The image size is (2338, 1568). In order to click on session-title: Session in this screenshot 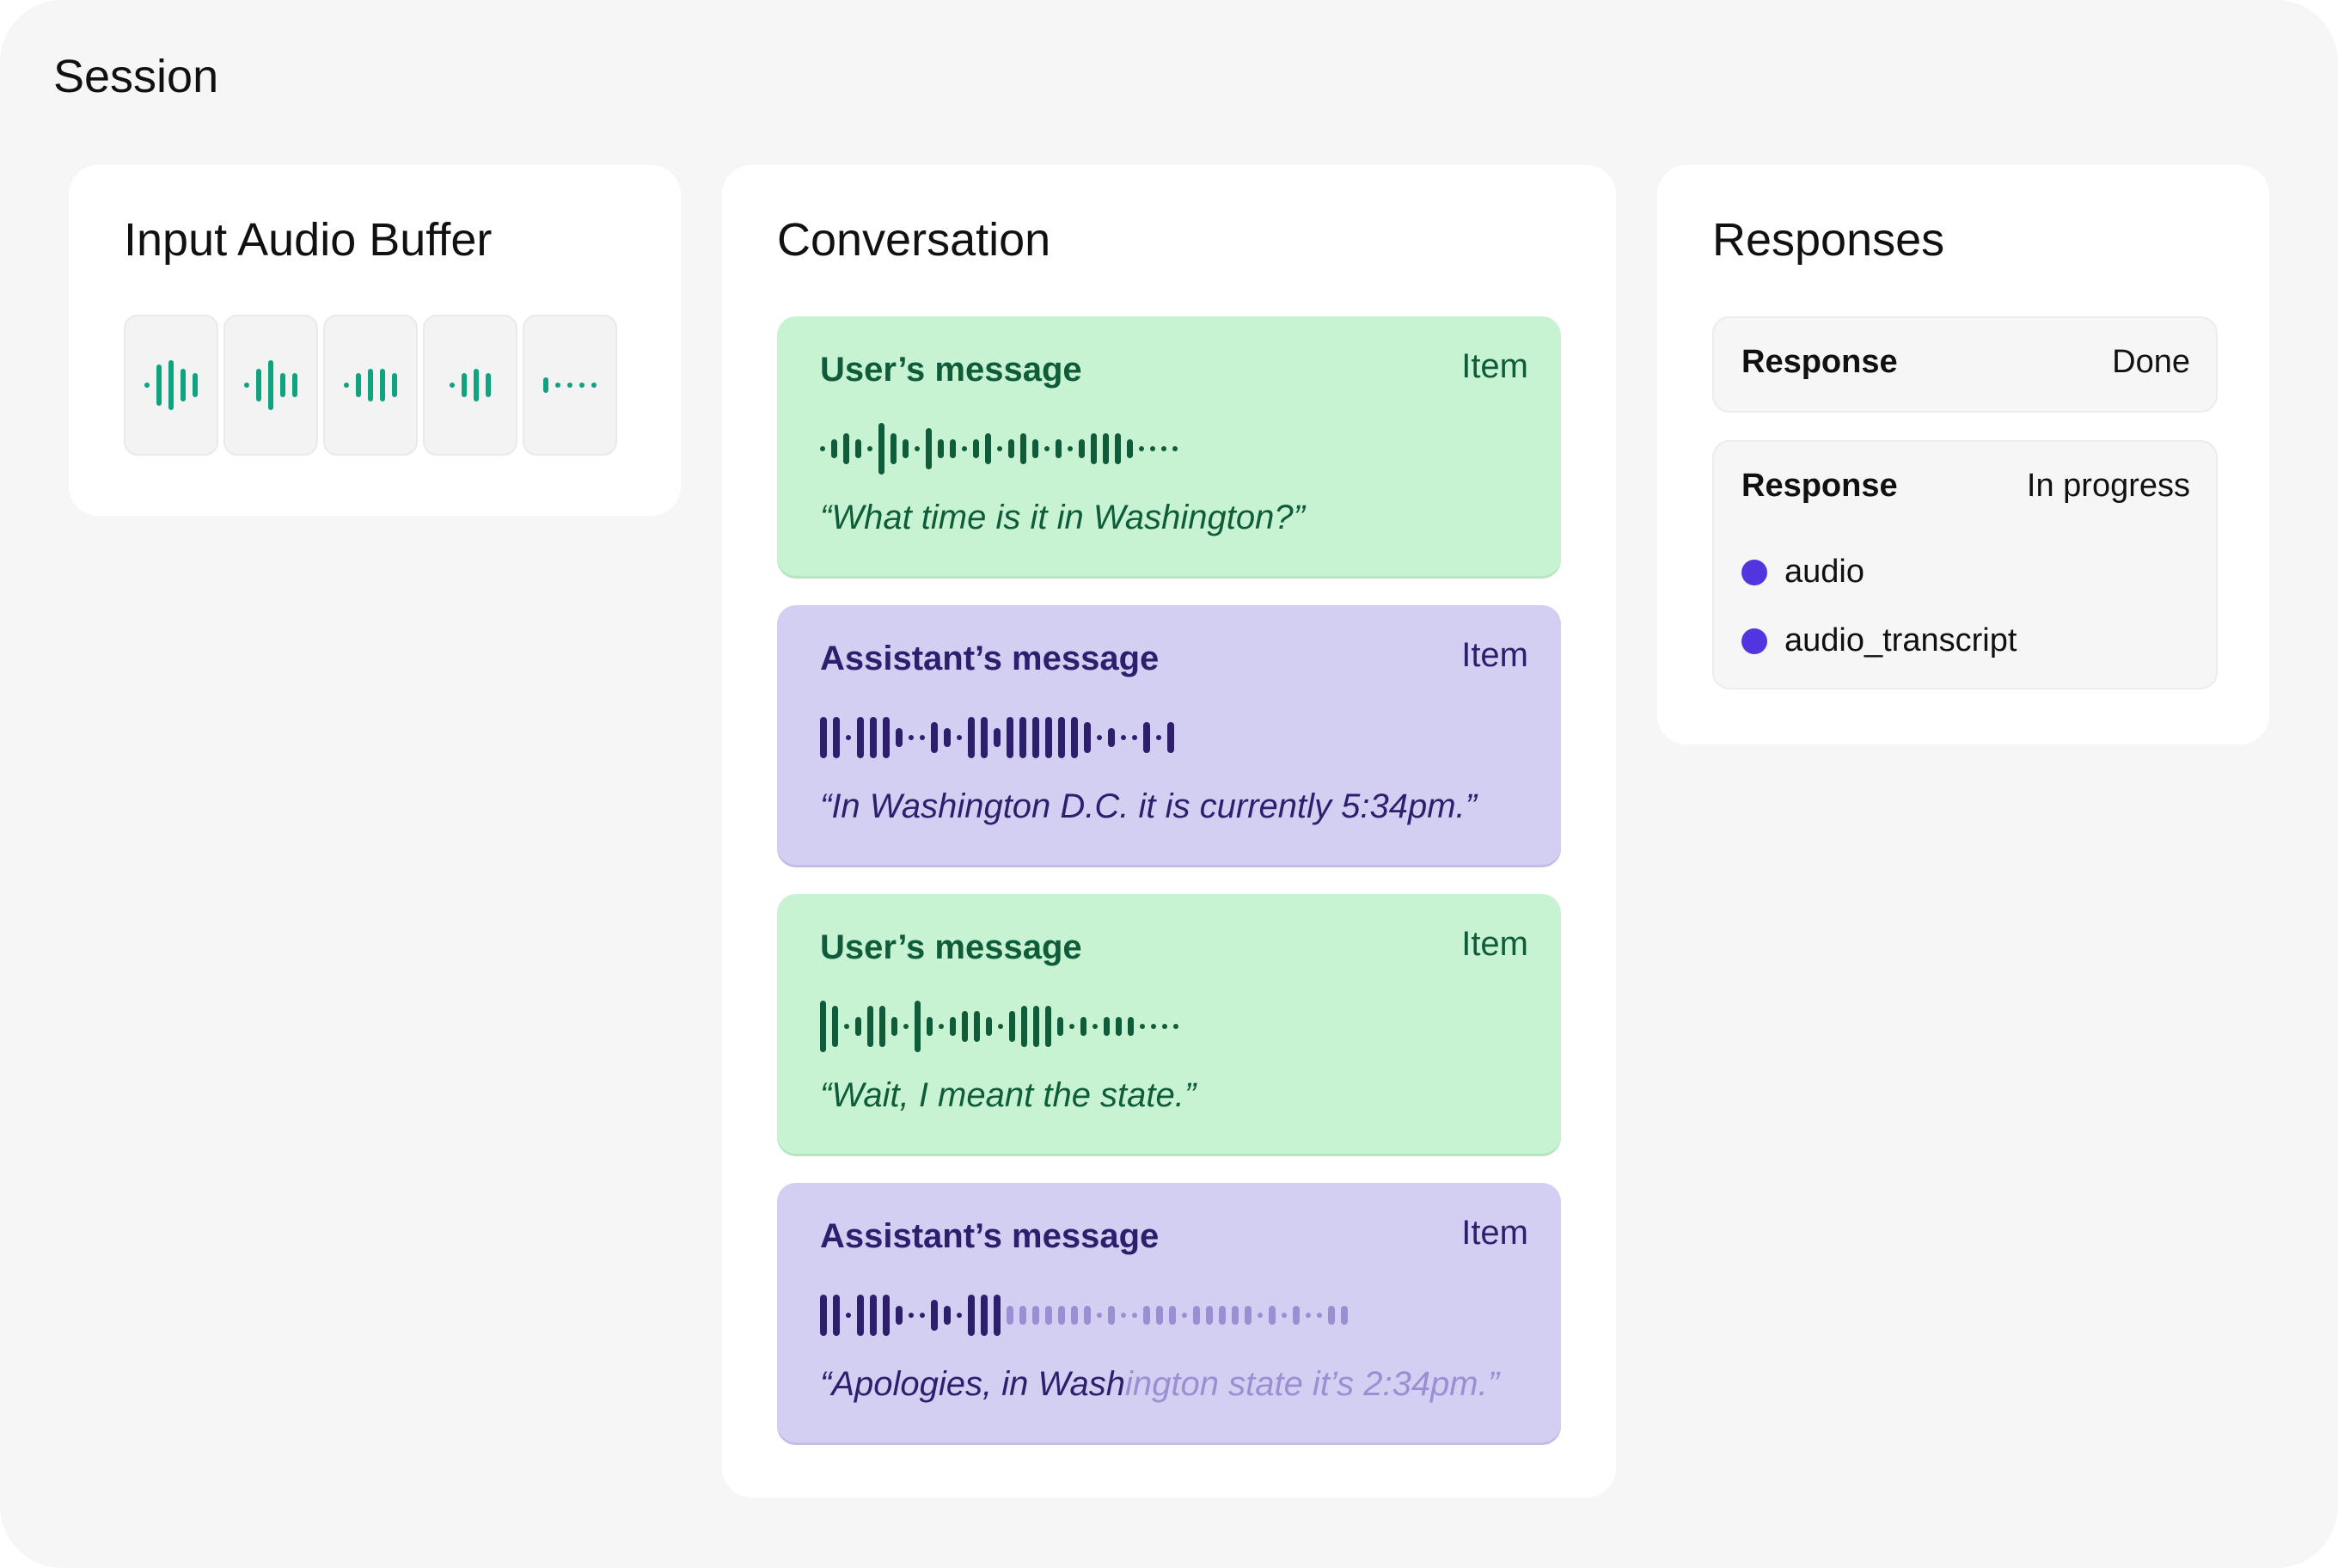, I will do `click(136, 76)`.